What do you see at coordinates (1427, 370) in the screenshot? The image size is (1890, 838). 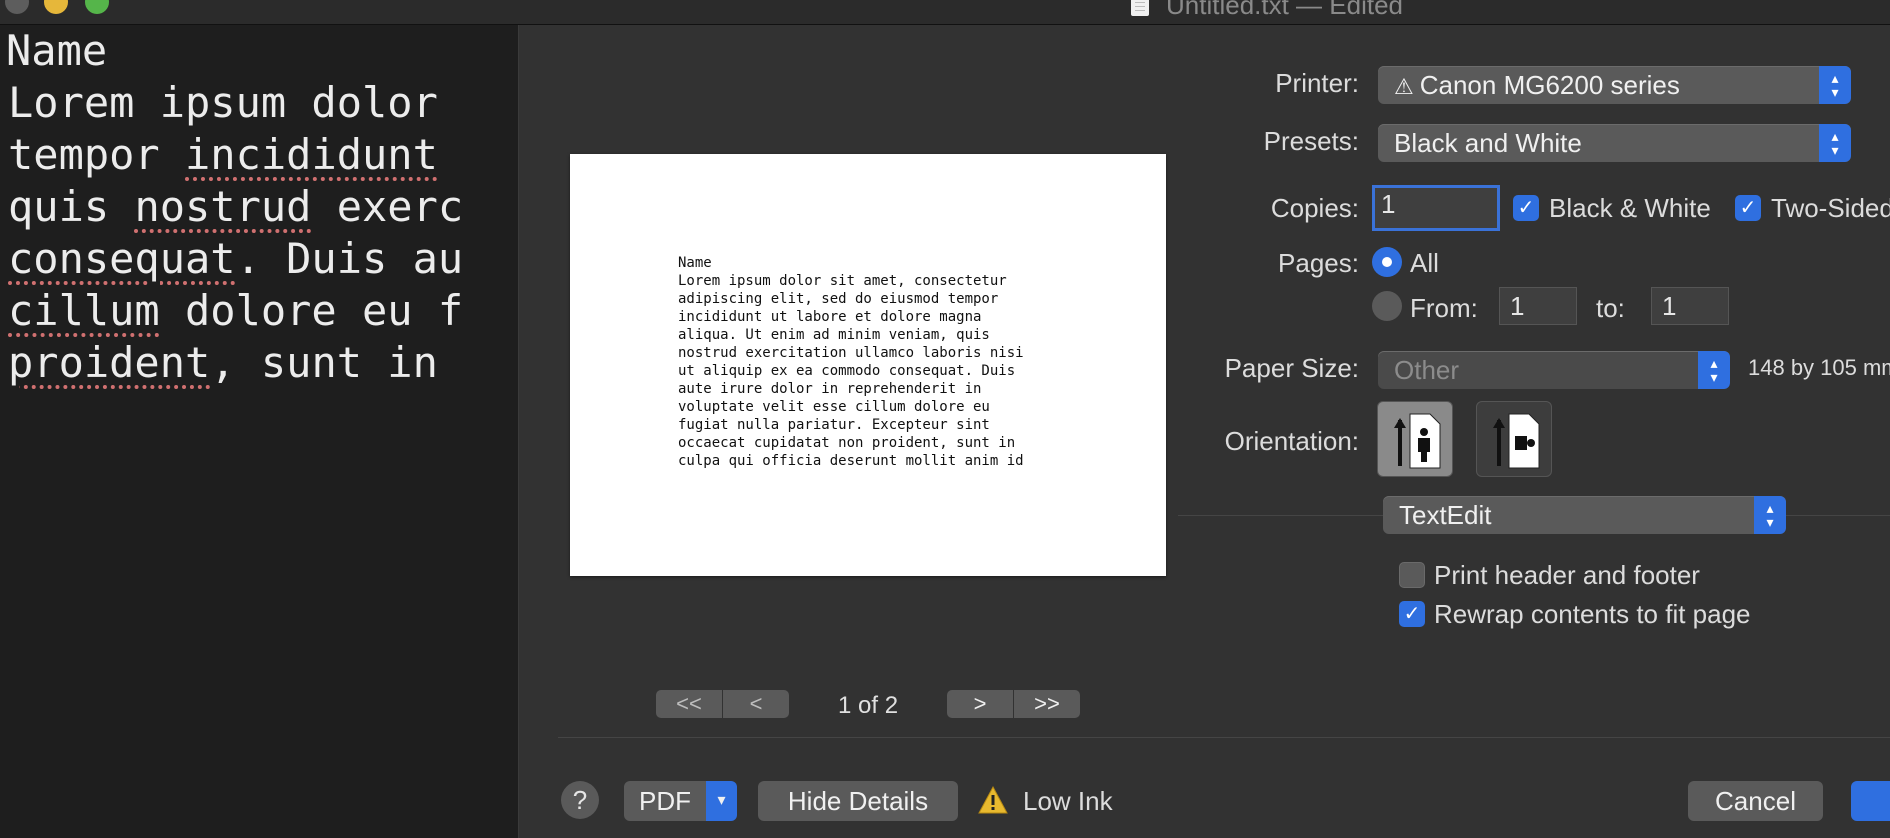 I see `paper-size-value: Other` at bounding box center [1427, 370].